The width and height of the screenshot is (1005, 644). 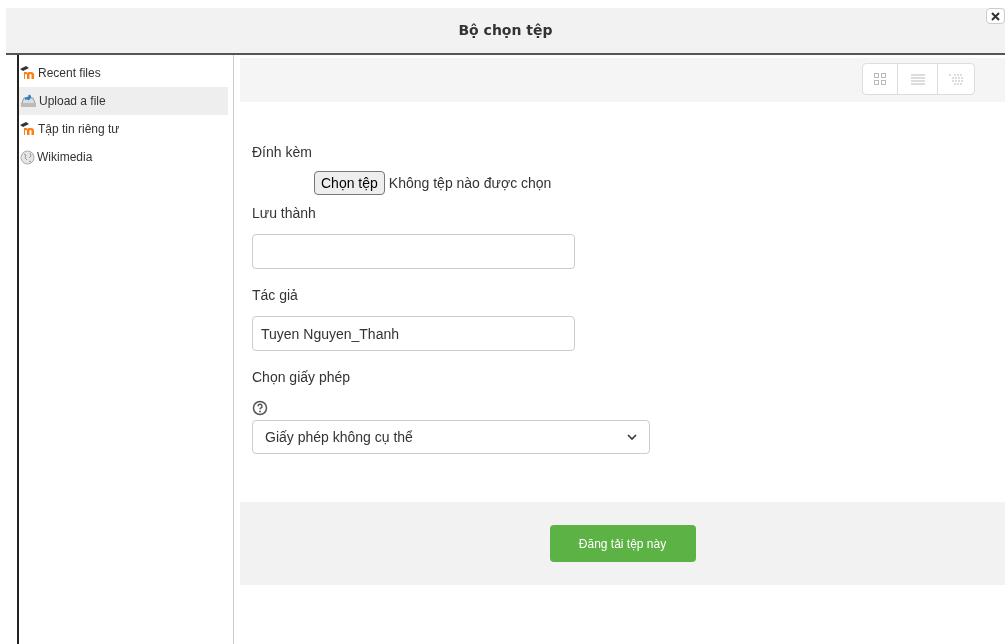 I want to click on help-icon, so click(x=260, y=408).